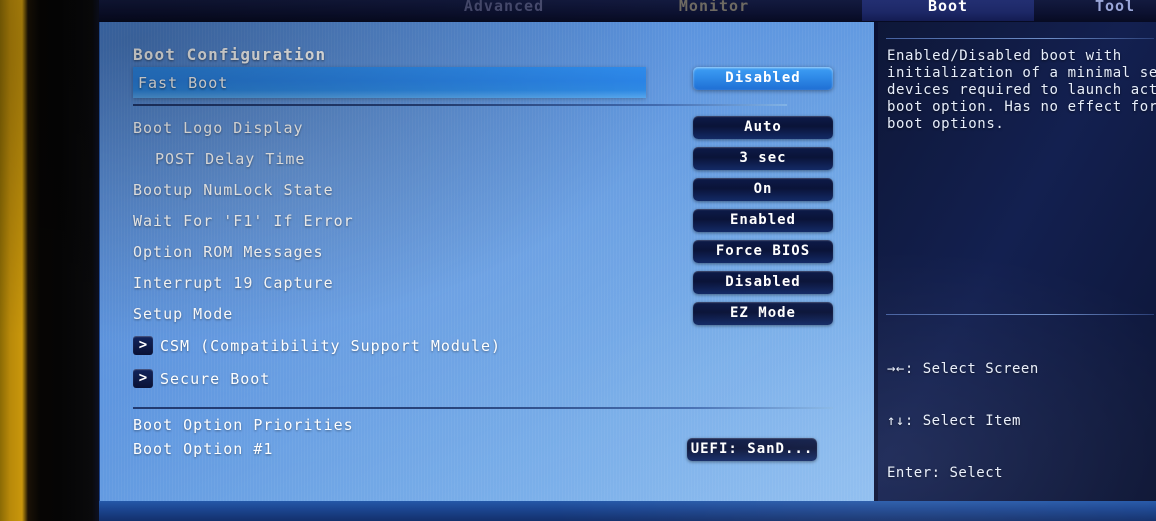 The image size is (1156, 521). I want to click on setting-label-setup-mode: Setup Mode, so click(183, 313).